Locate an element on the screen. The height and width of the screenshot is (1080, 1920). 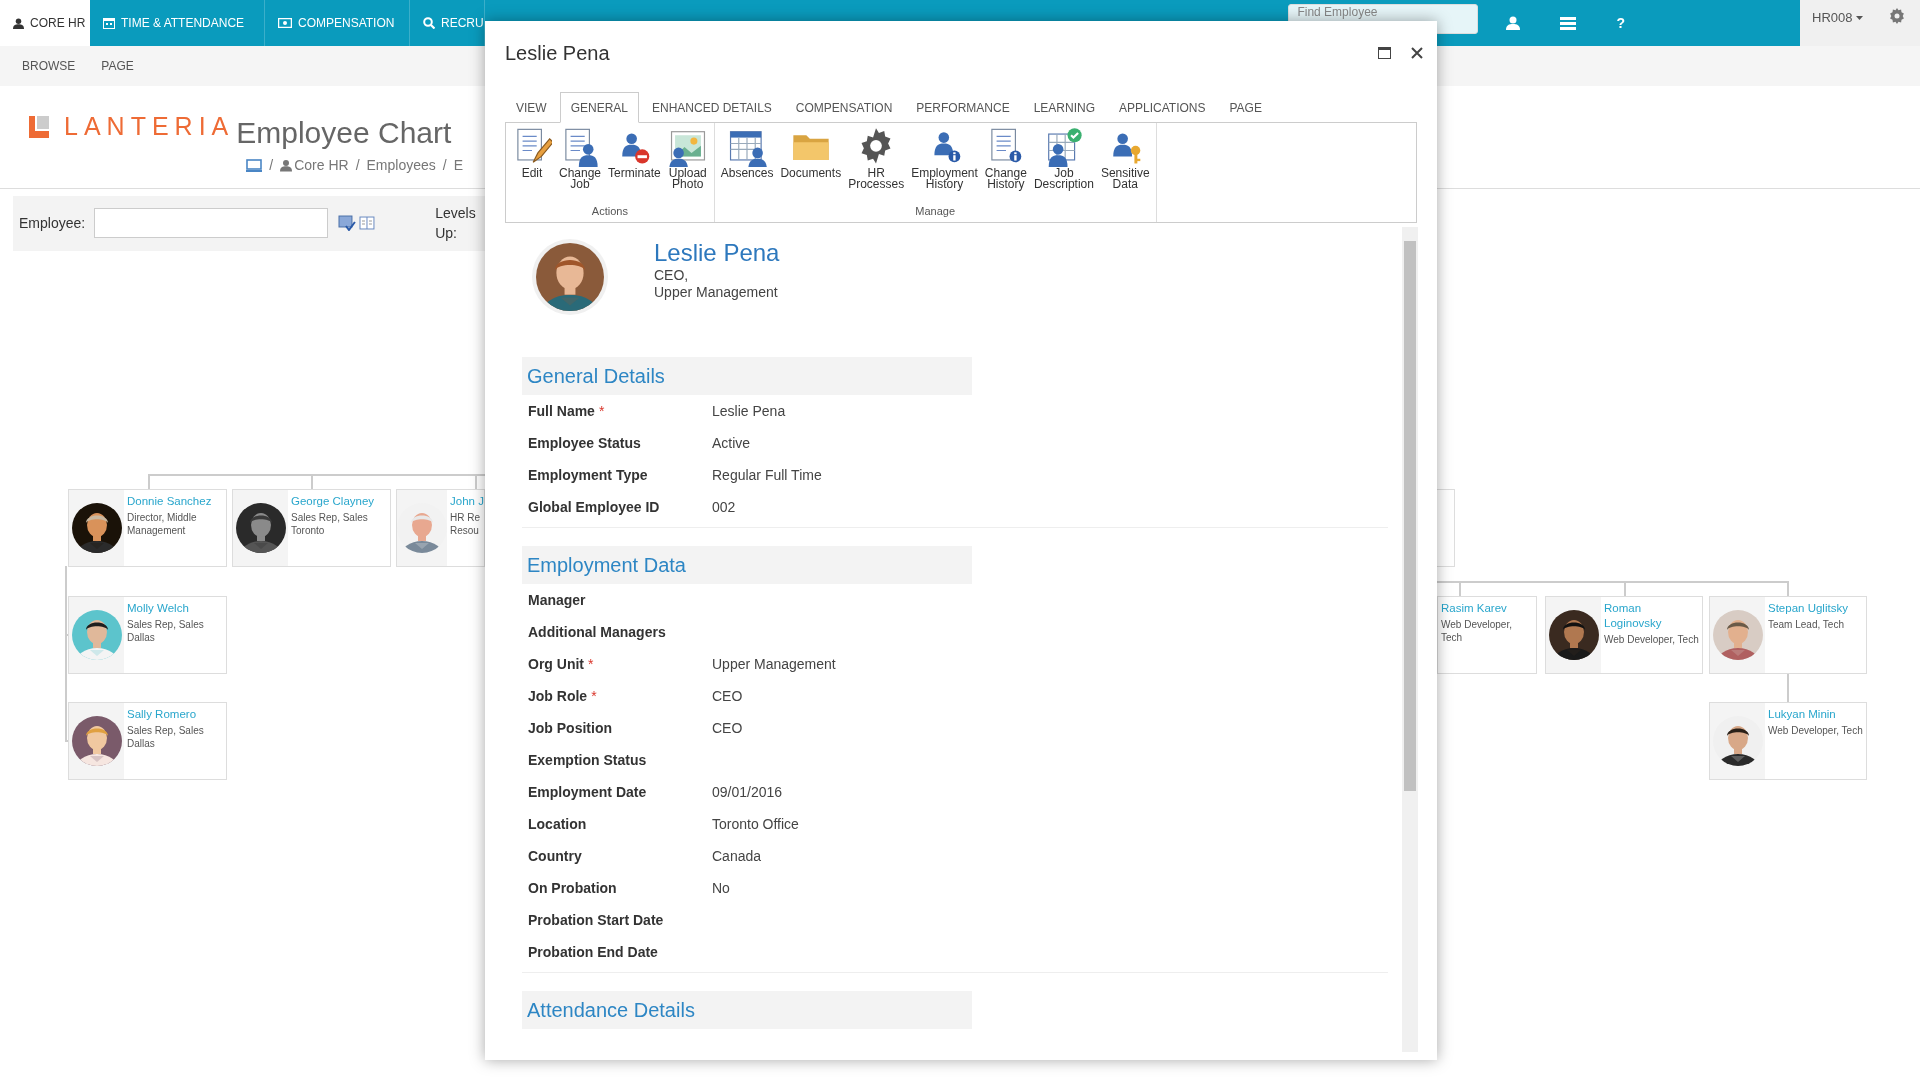
logo-icon is located at coordinates (39, 126).